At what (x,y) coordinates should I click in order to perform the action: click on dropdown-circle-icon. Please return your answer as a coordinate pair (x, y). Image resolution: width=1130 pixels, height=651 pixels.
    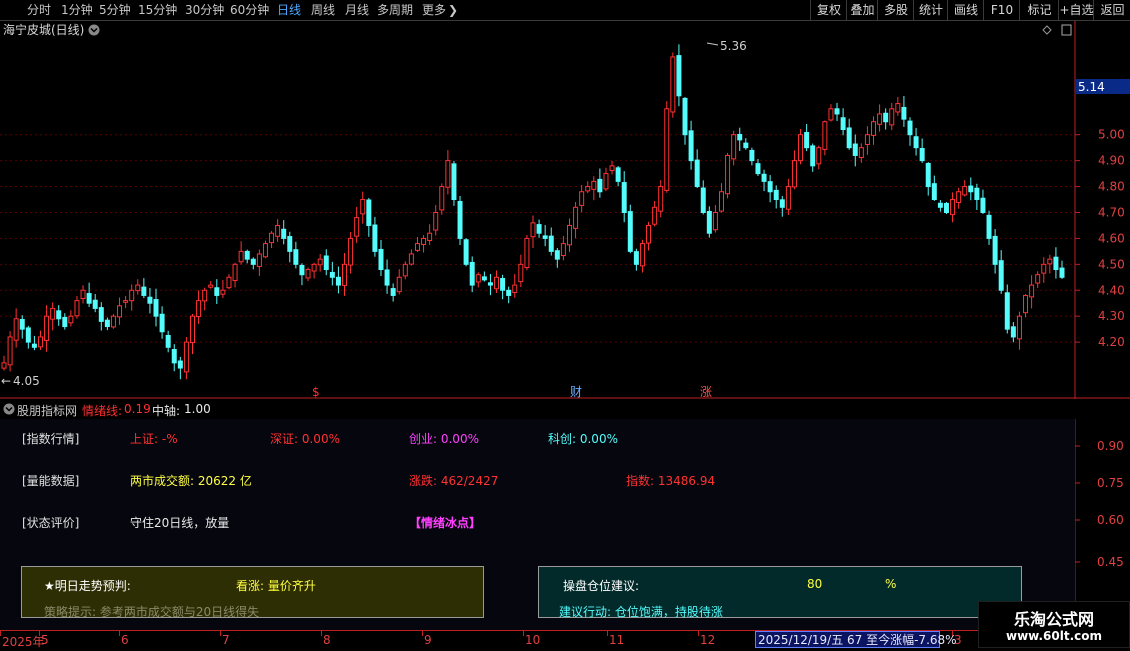
    Looking at the image, I should click on (9, 409).